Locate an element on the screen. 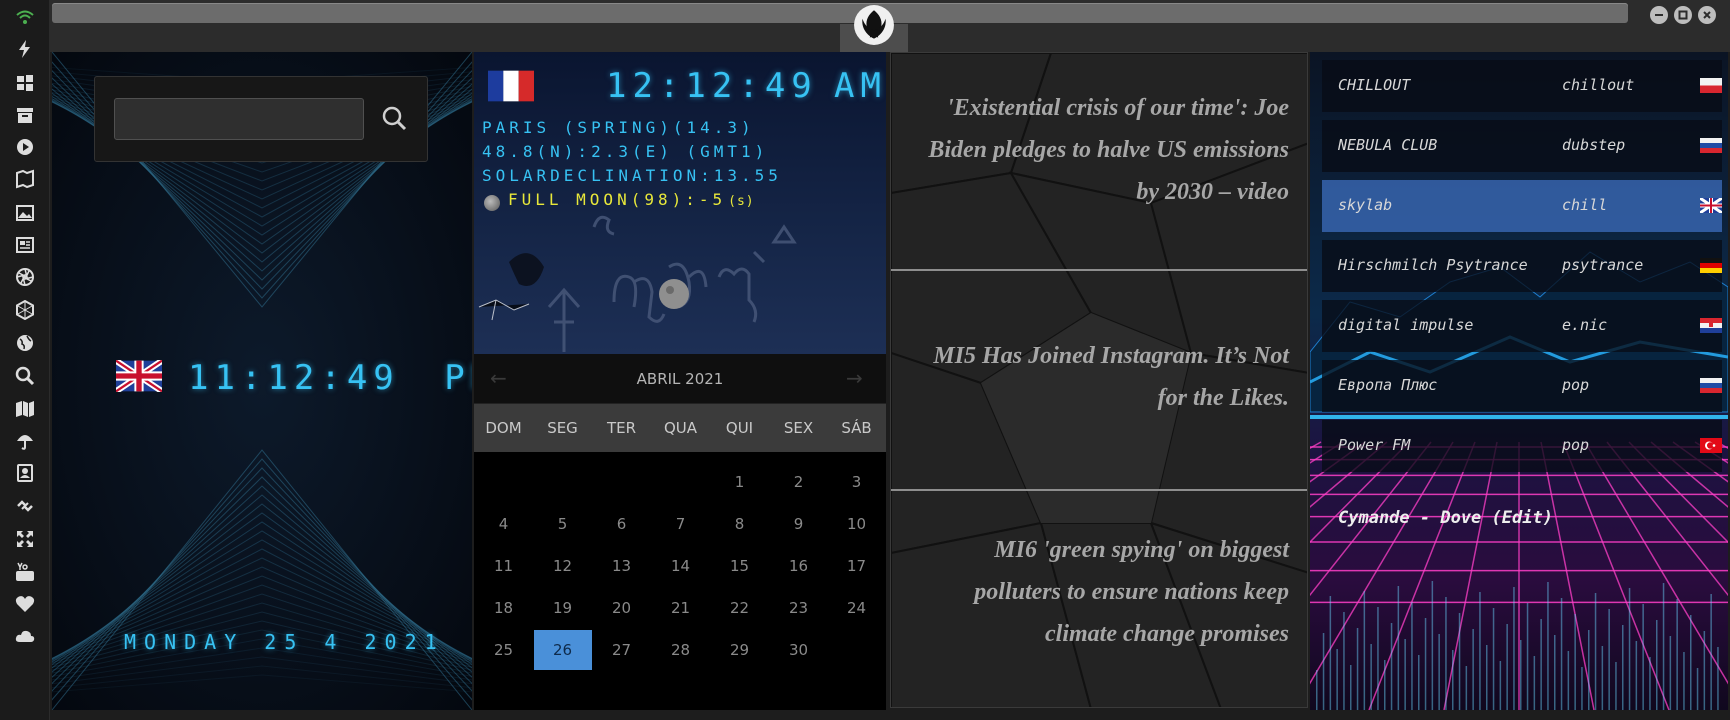 This screenshot has height=720, width=1730. calendar-day: 29 is located at coordinates (740, 650).